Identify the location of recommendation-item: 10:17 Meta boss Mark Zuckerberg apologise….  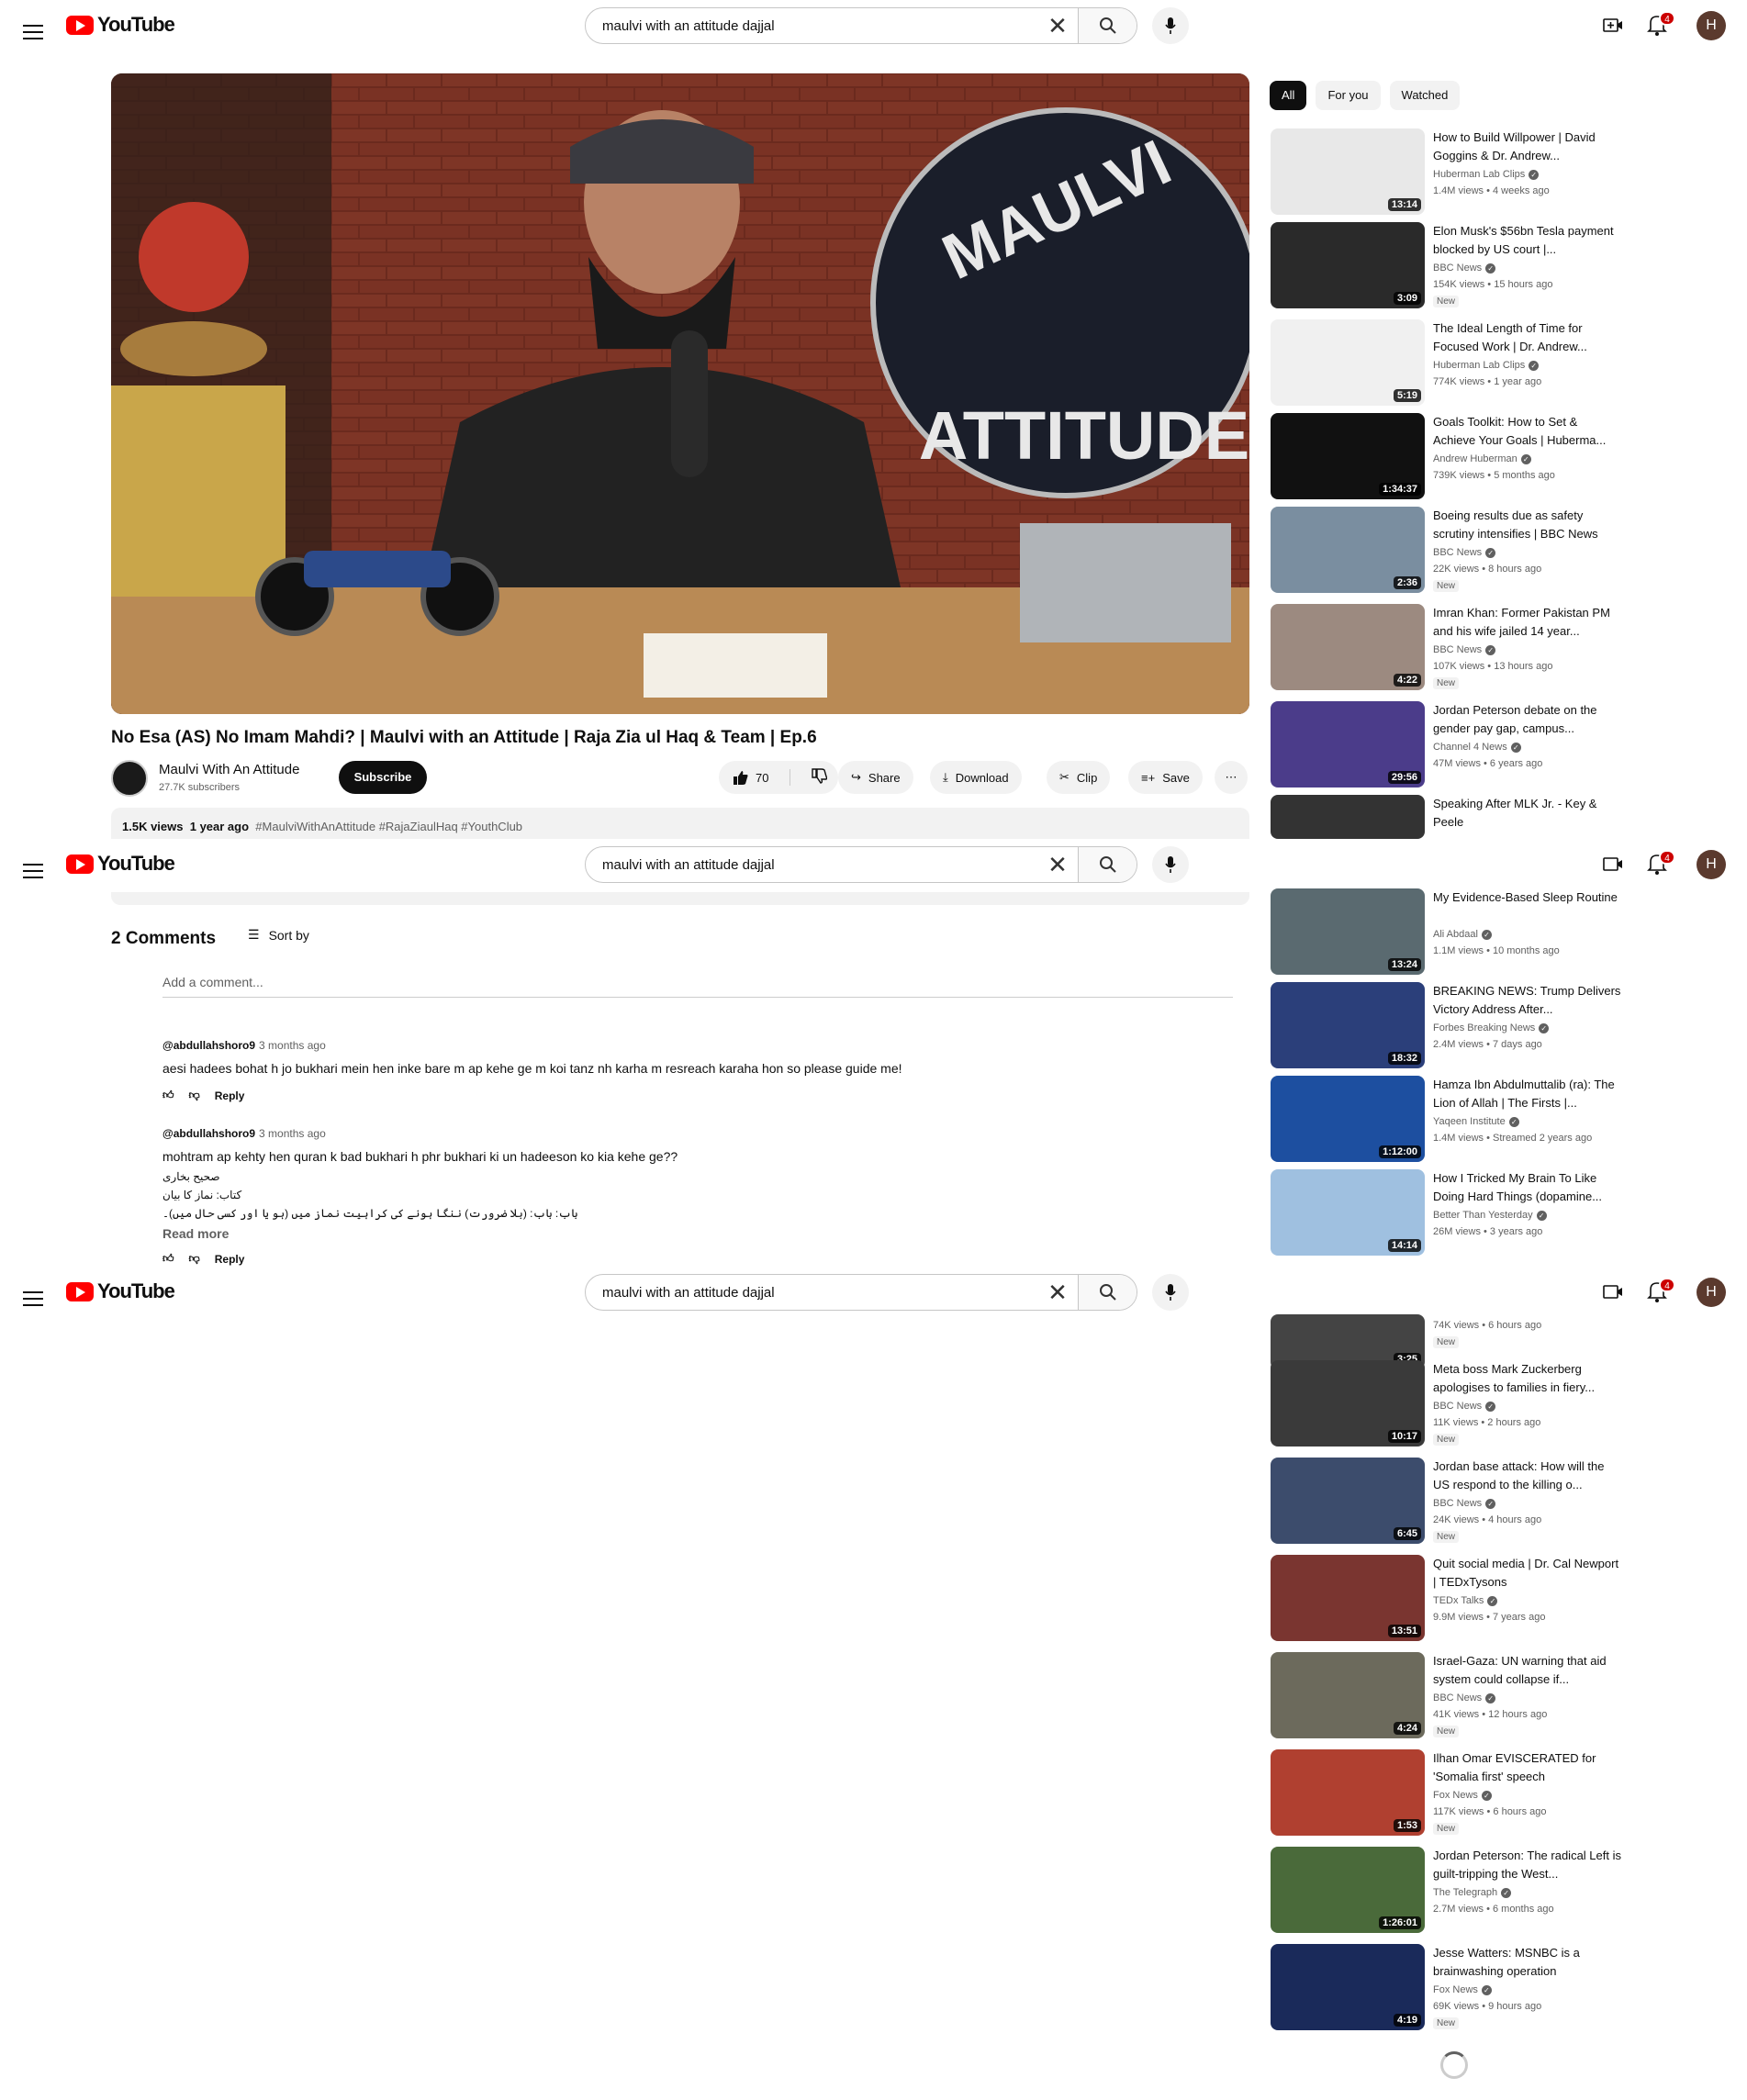
(1509, 1403).